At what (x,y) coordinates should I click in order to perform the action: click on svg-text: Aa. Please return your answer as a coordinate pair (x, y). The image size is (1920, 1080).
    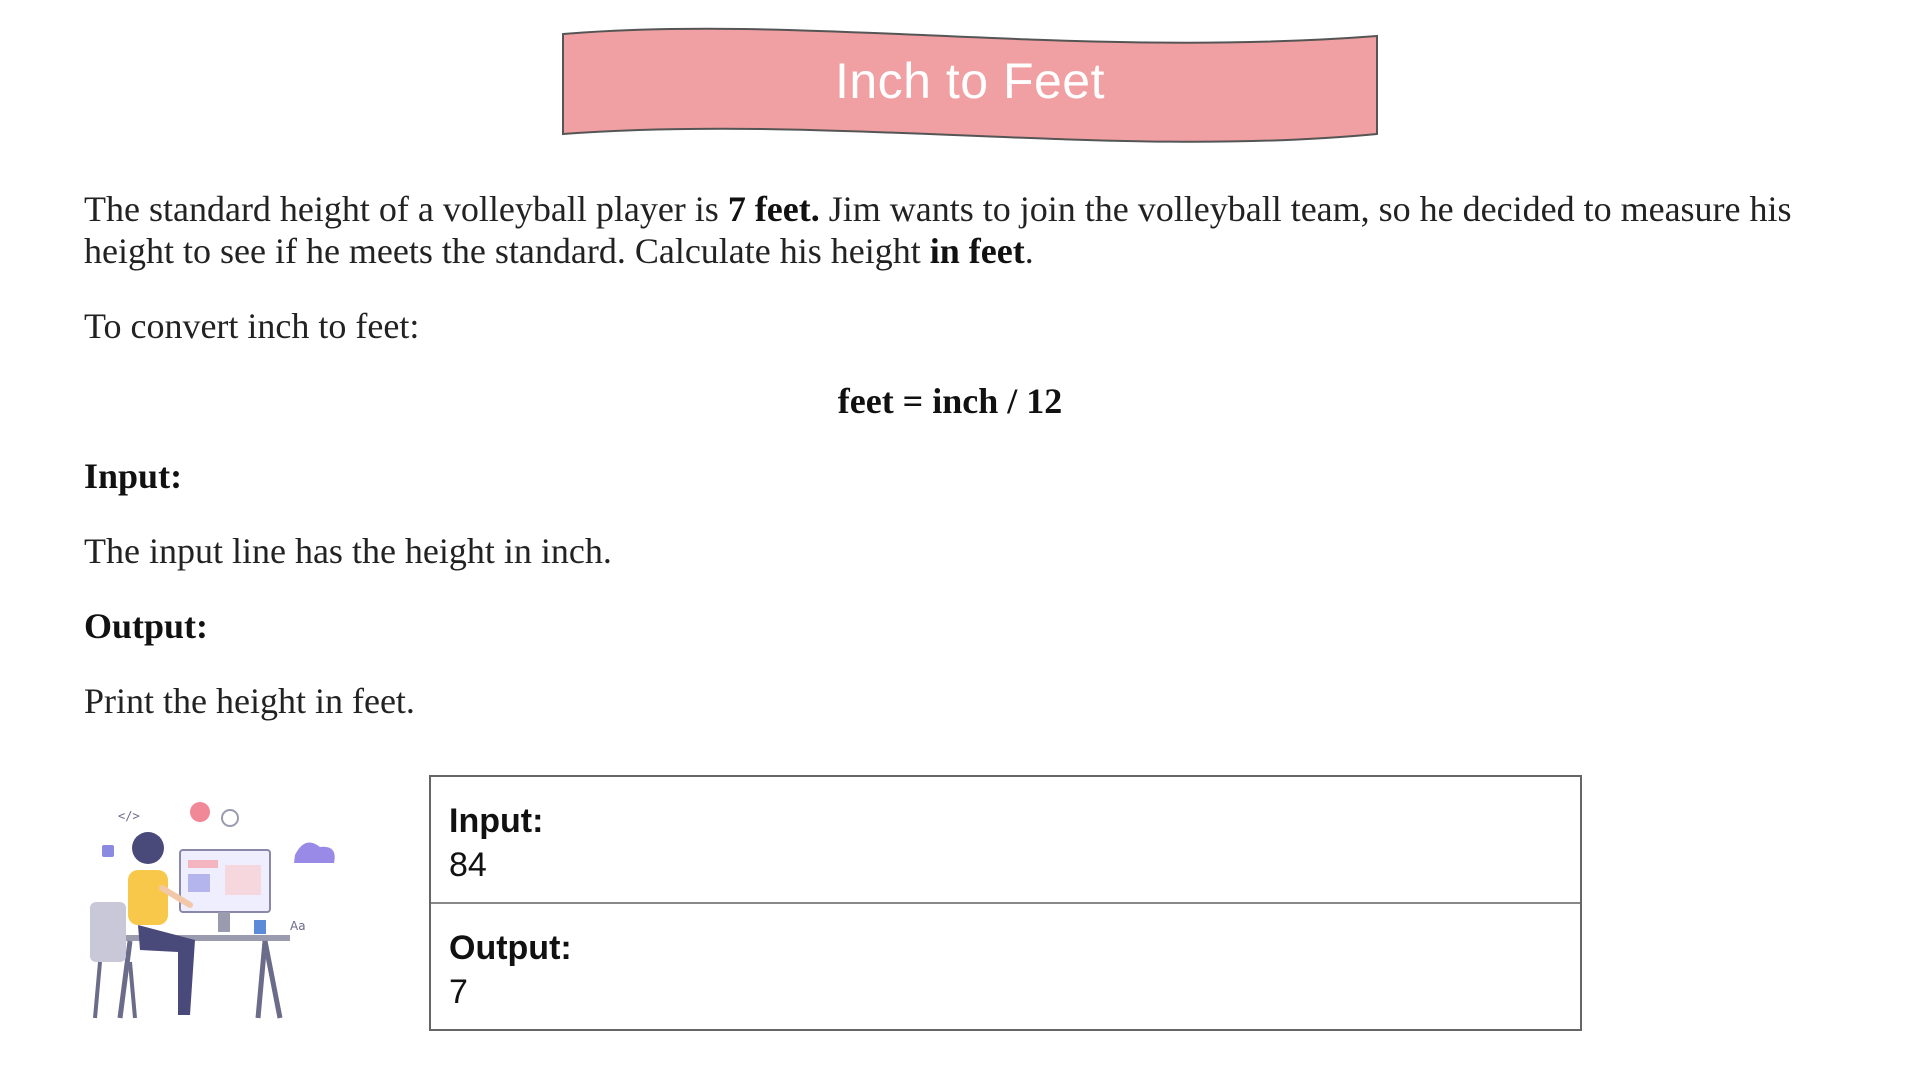
    Looking at the image, I should click on (298, 926).